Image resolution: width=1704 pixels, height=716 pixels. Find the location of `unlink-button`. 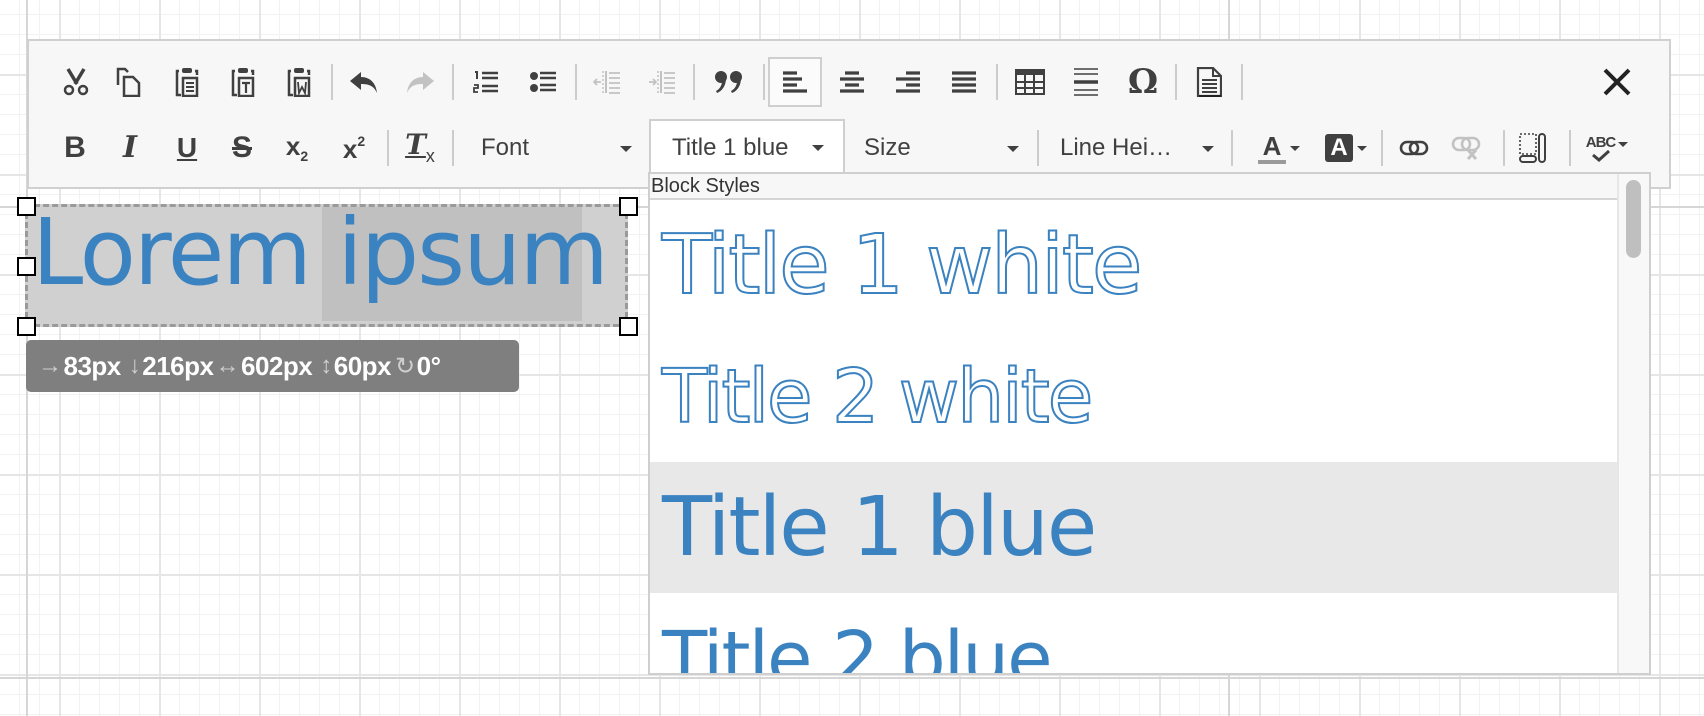

unlink-button is located at coordinates (1466, 148).